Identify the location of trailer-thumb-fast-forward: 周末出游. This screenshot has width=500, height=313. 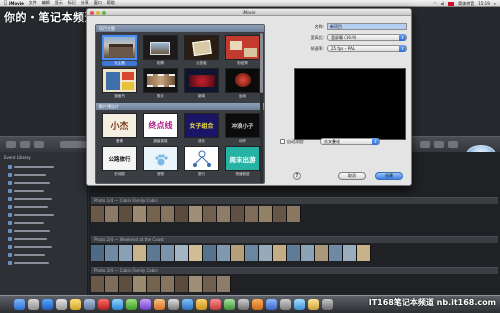
(242, 158).